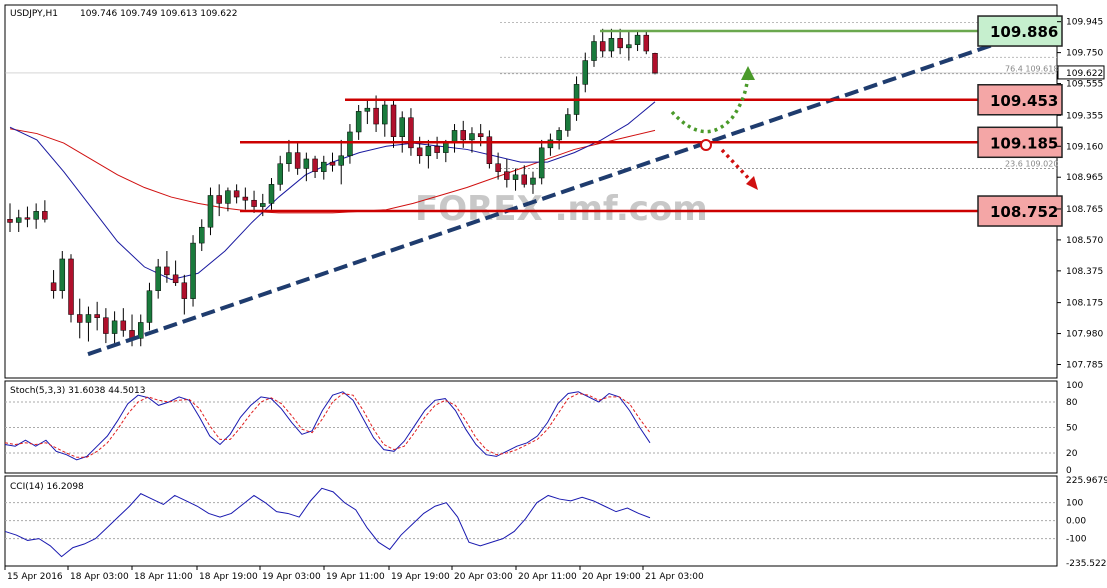 The height and width of the screenshot is (588, 1107). What do you see at coordinates (1084, 241) in the screenshot?
I see `price-tick-label: 108.570` at bounding box center [1084, 241].